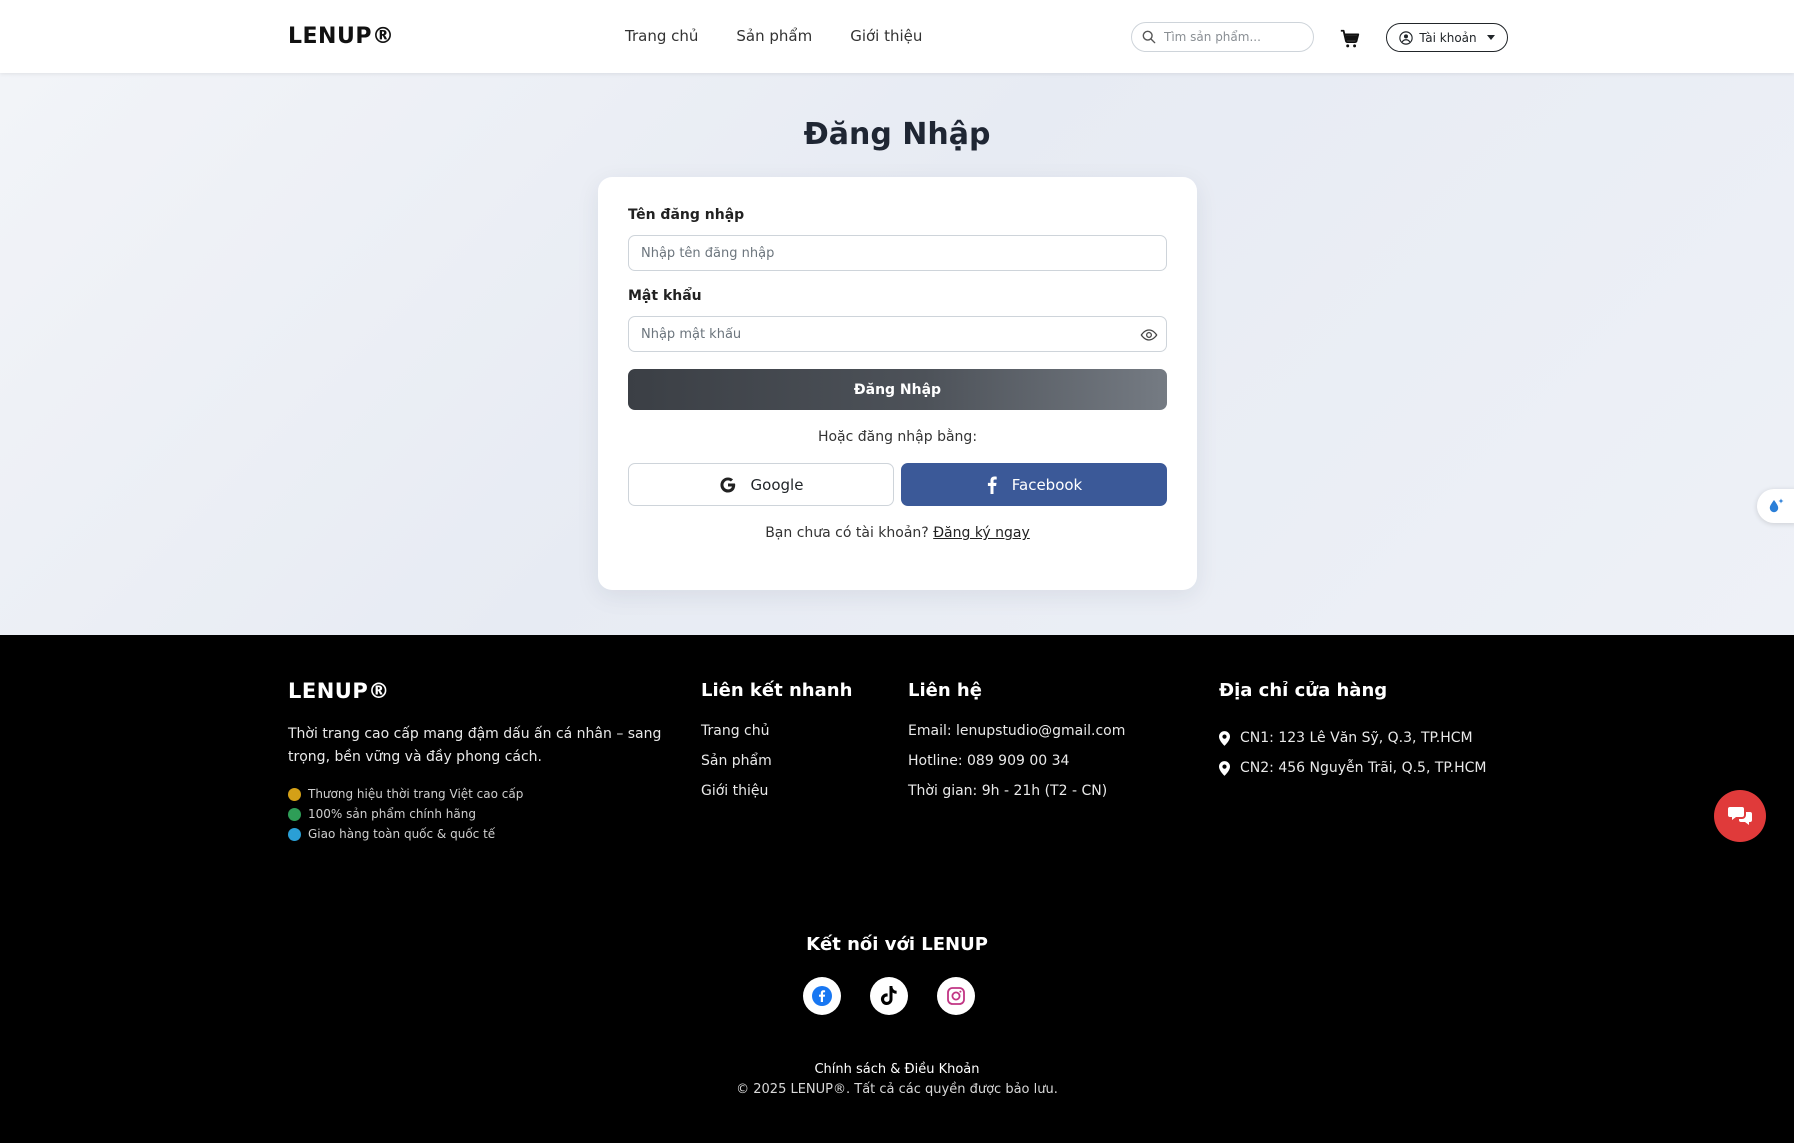 The height and width of the screenshot is (1143, 1794). What do you see at coordinates (989, 761) in the screenshot?
I see `contact-hotline: Hotline: 089 909 00 34` at bounding box center [989, 761].